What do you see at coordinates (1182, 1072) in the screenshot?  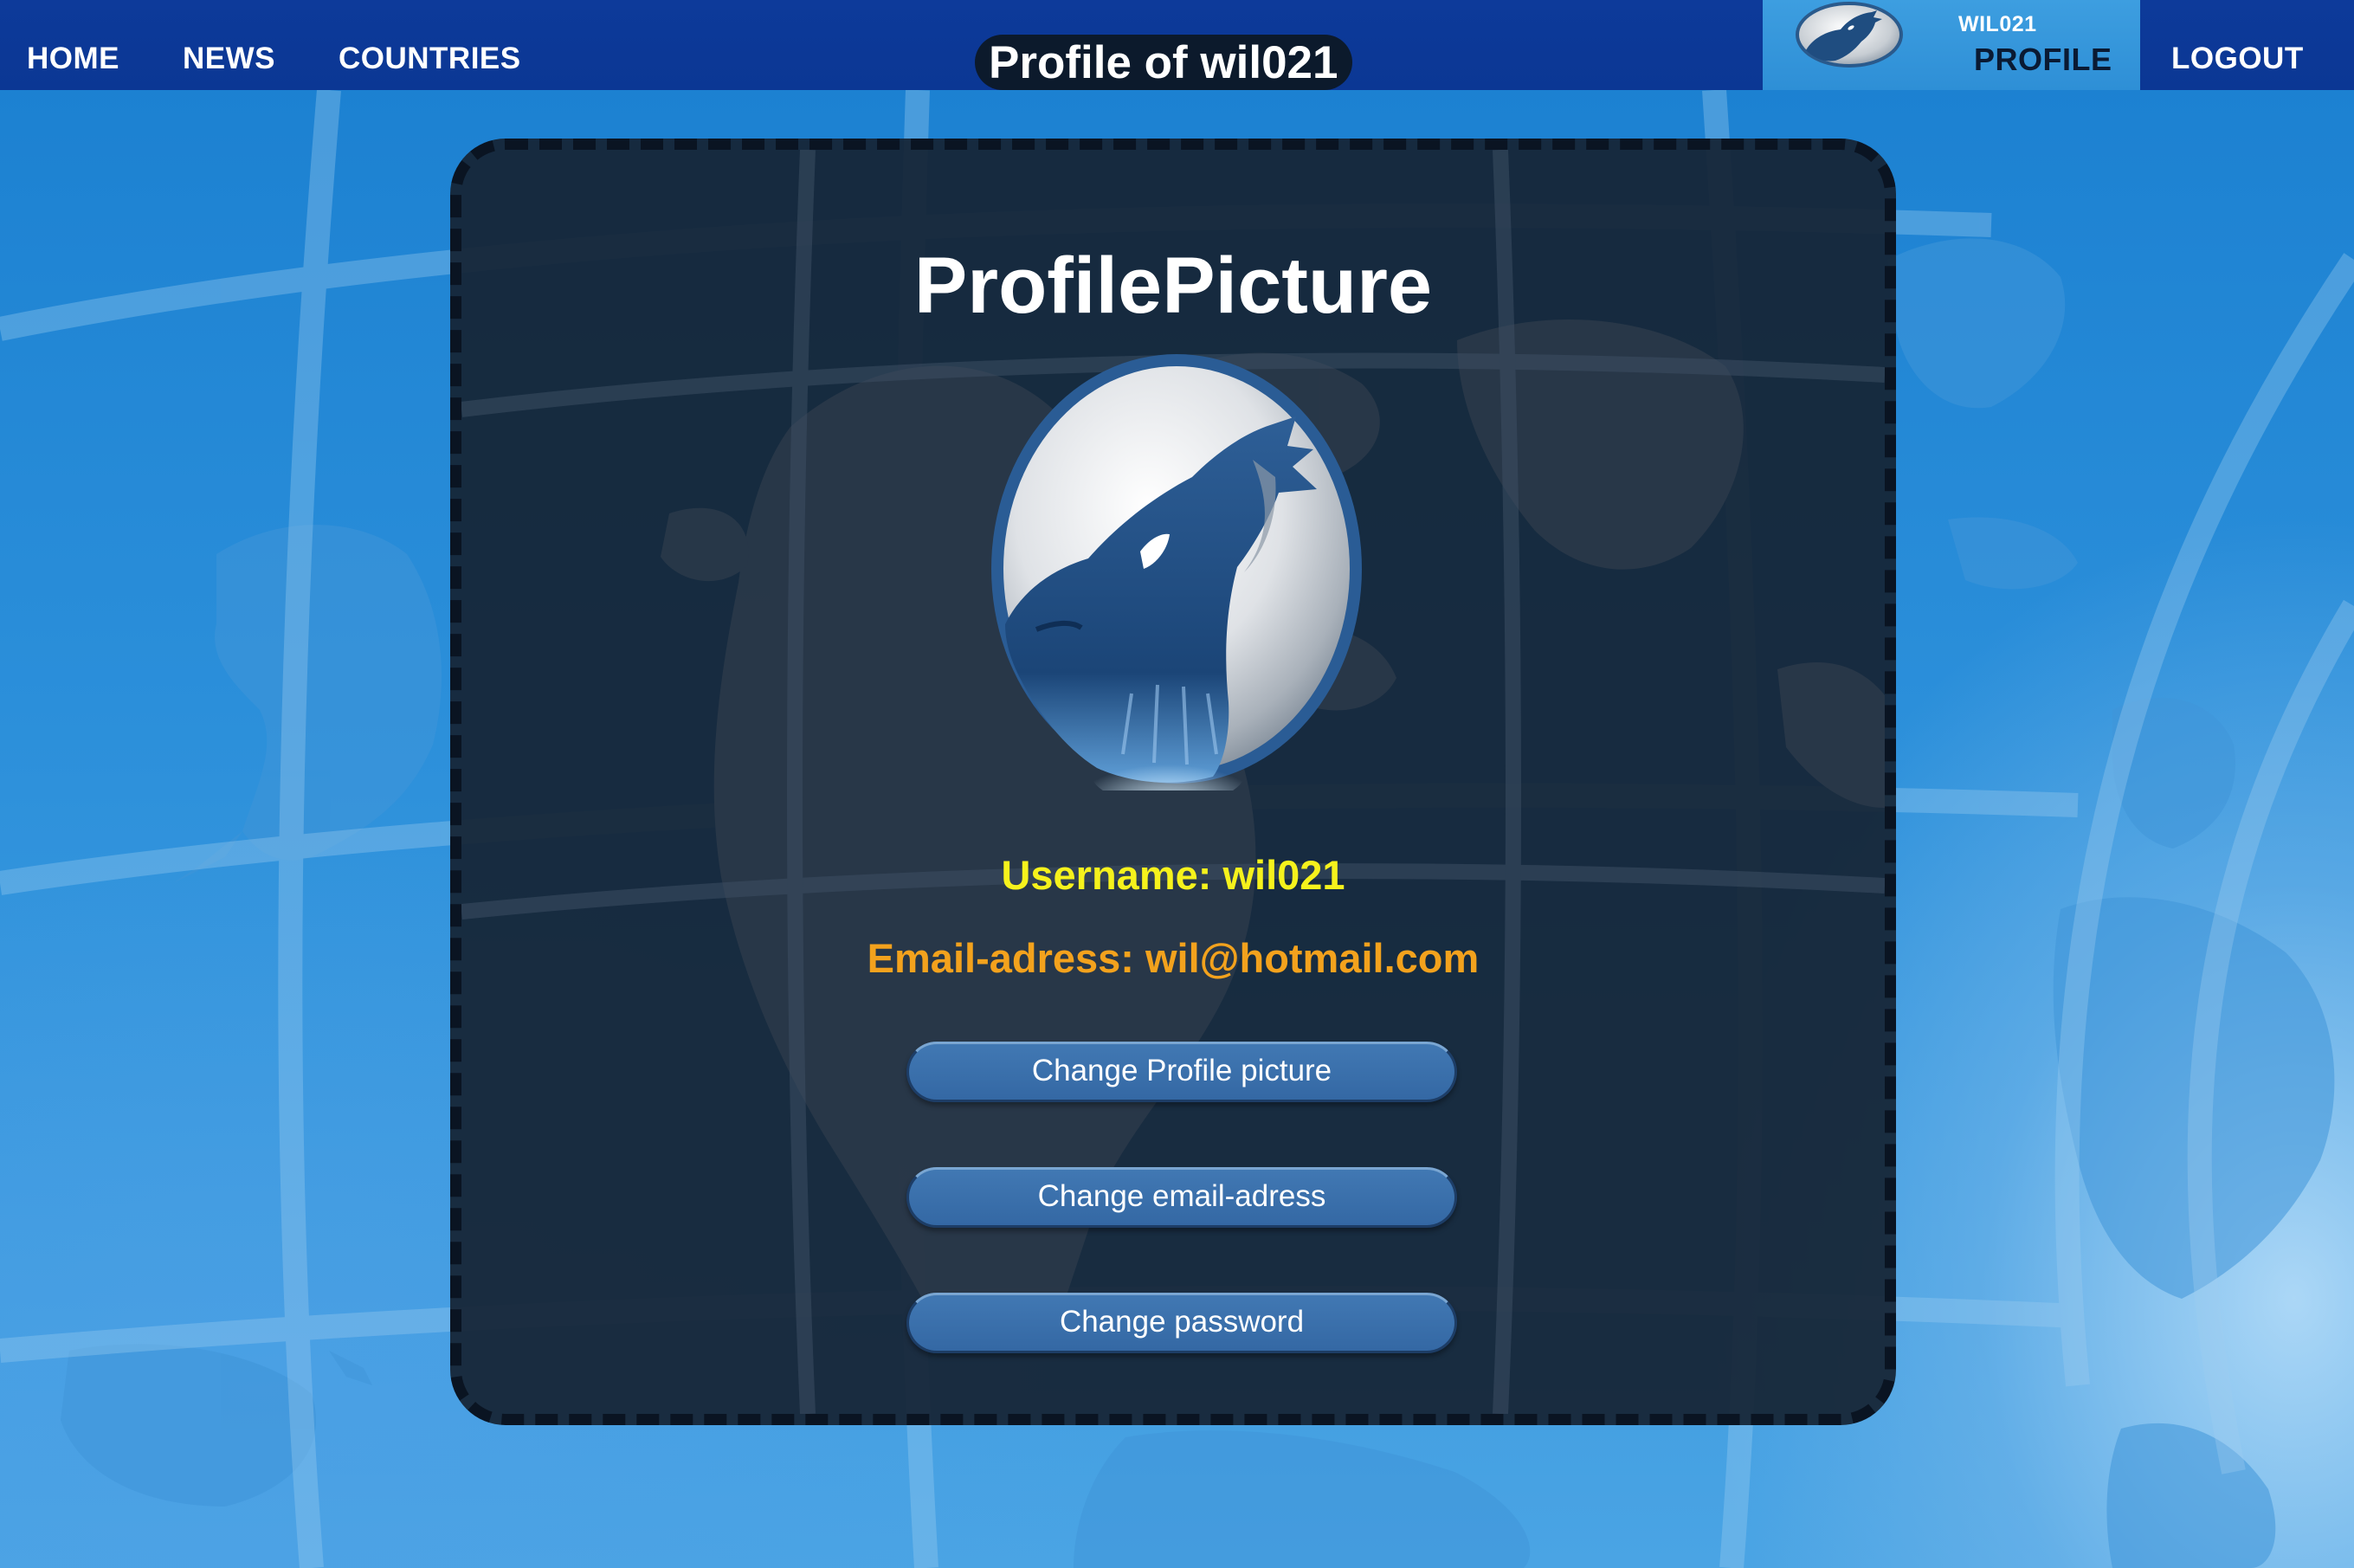 I see `change-profile-picture-button: Change Profile picture` at bounding box center [1182, 1072].